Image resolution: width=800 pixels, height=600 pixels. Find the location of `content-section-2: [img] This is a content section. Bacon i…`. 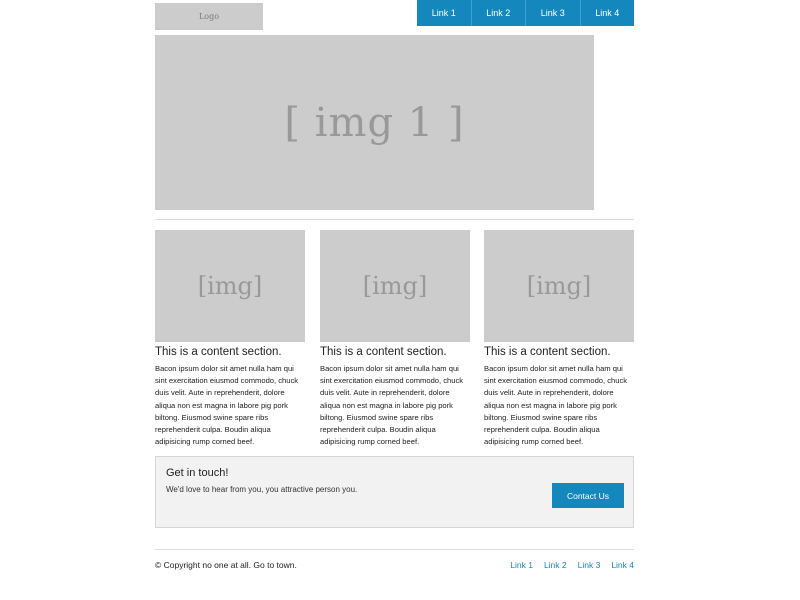

content-section-2: [img] This is a content section. Bacon i… is located at coordinates (395, 339).